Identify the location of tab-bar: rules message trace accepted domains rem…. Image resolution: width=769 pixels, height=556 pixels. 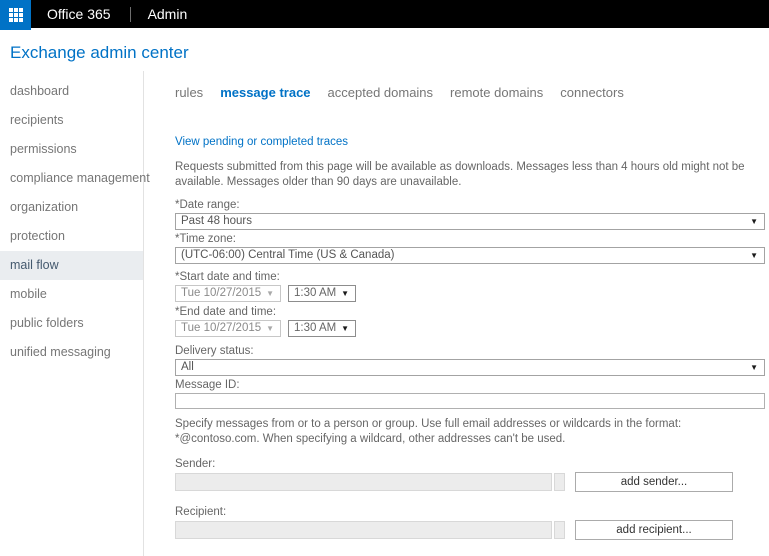
(470, 92).